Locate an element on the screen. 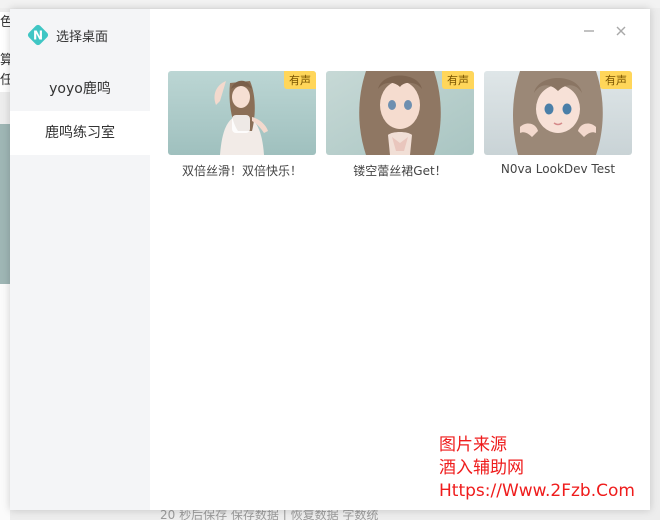 This screenshot has height=520, width=660. desktop-card: 有声 镂空蕾丝裙Get！ is located at coordinates (400, 125).